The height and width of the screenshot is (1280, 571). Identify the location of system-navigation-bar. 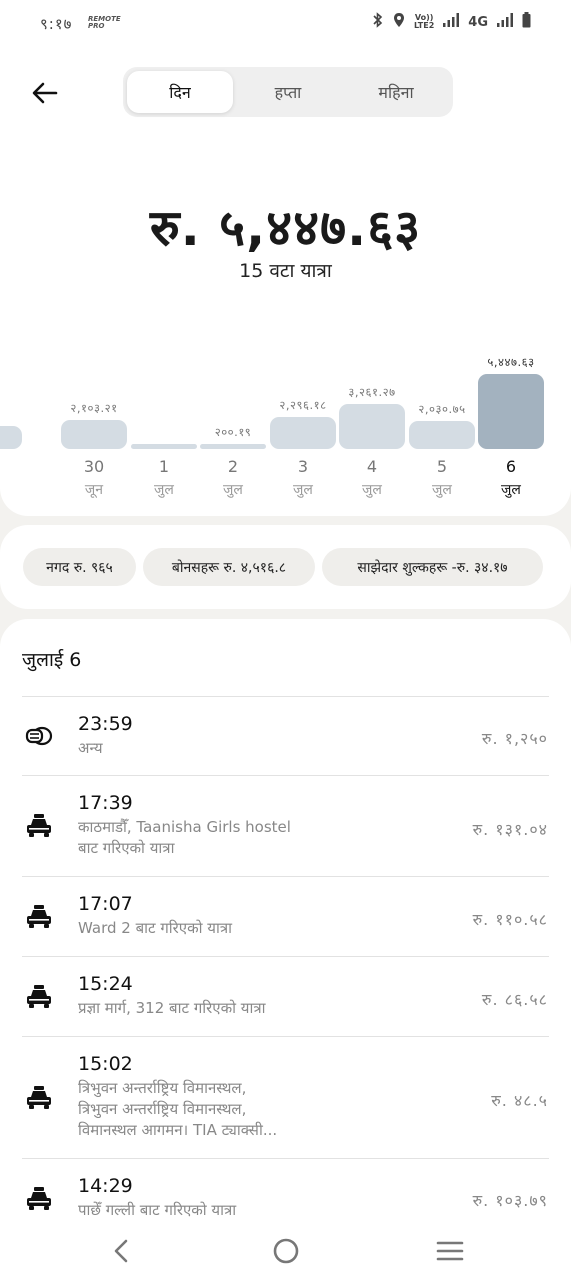
(285, 1251).